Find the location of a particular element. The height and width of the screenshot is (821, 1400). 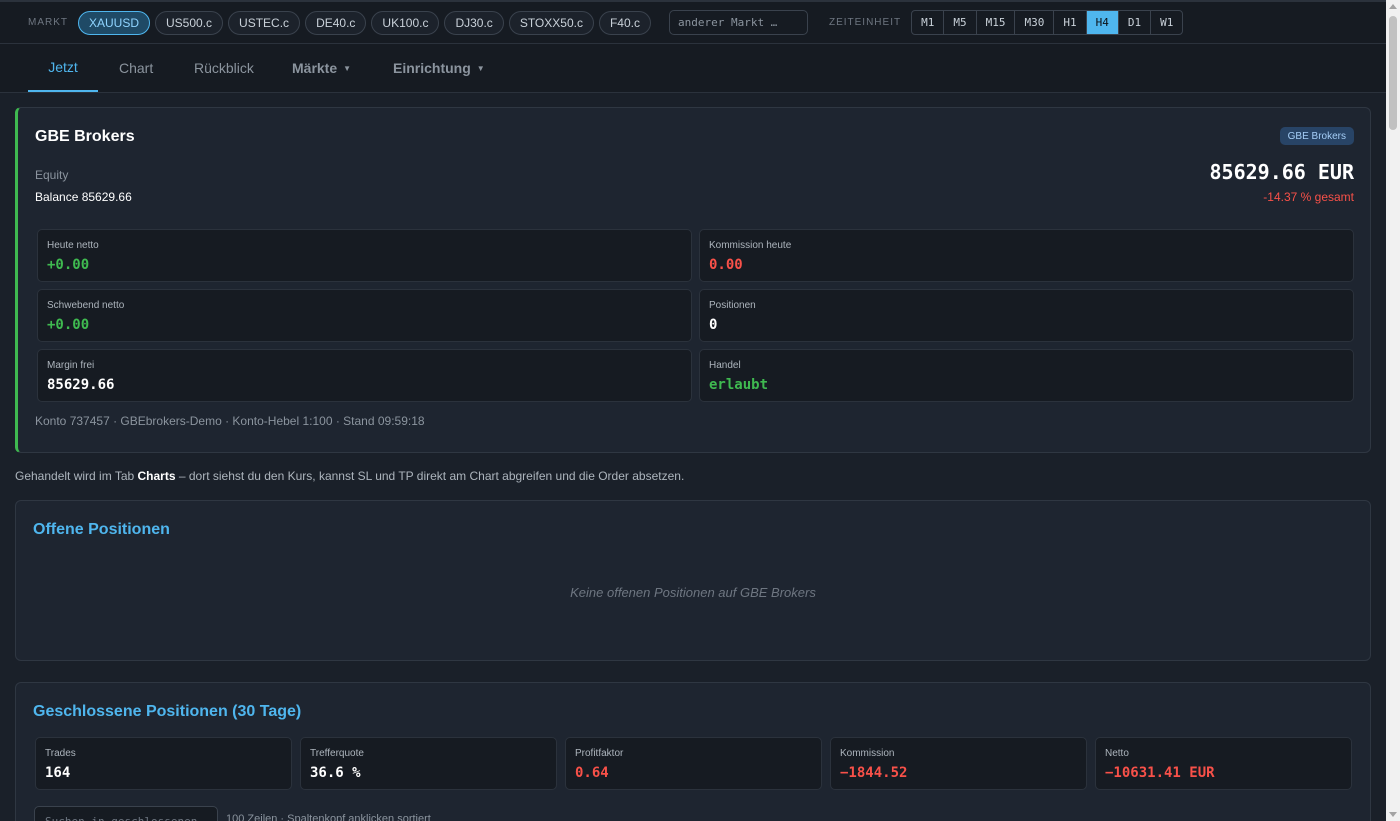

tab-maerkte: Märkte ▼ is located at coordinates (321, 68).